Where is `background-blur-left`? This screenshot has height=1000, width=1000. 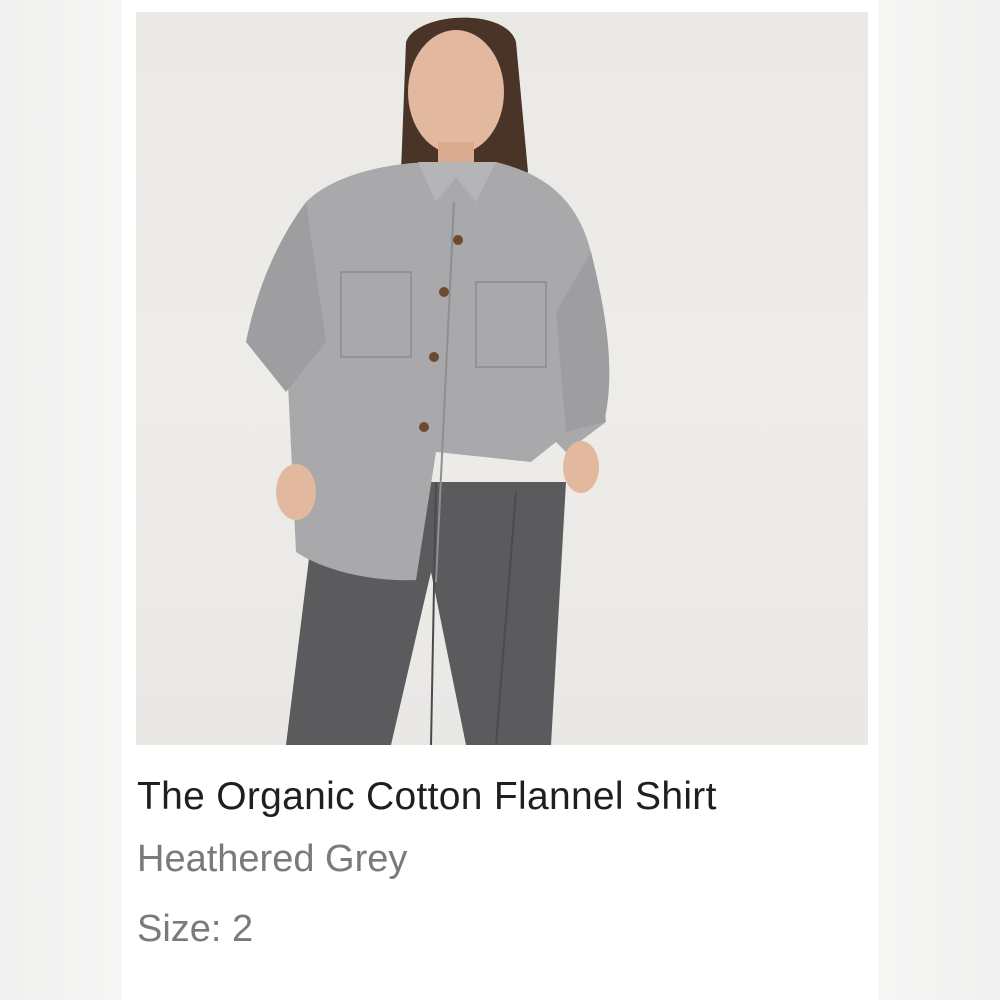 background-blur-left is located at coordinates (61, 500).